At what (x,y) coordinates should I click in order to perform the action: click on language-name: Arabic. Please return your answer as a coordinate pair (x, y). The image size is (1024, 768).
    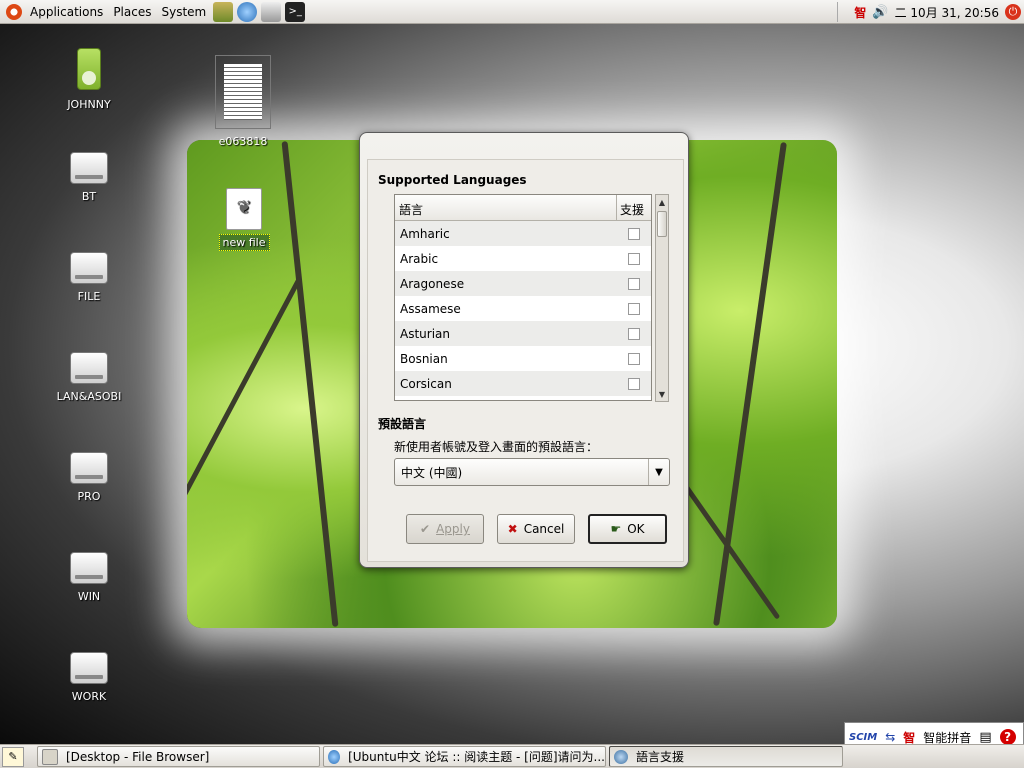
    Looking at the image, I should click on (419, 258).